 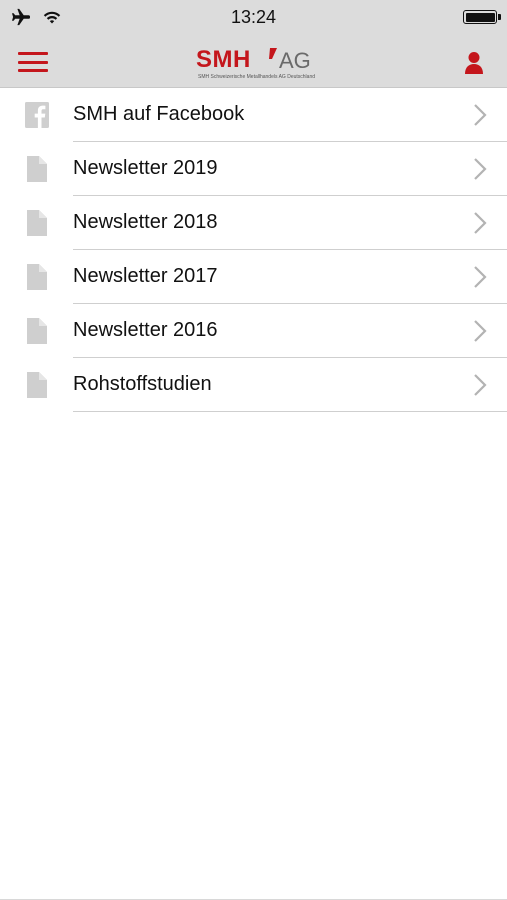 What do you see at coordinates (499, 17) in the screenshot?
I see `battery-tip` at bounding box center [499, 17].